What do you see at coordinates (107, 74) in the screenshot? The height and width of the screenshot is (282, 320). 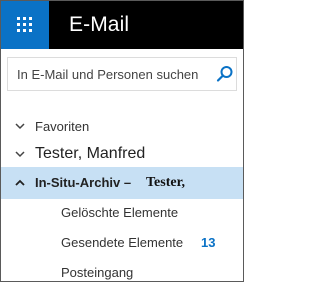 I see `search-input: In E-Mail und Personen suchen` at bounding box center [107, 74].